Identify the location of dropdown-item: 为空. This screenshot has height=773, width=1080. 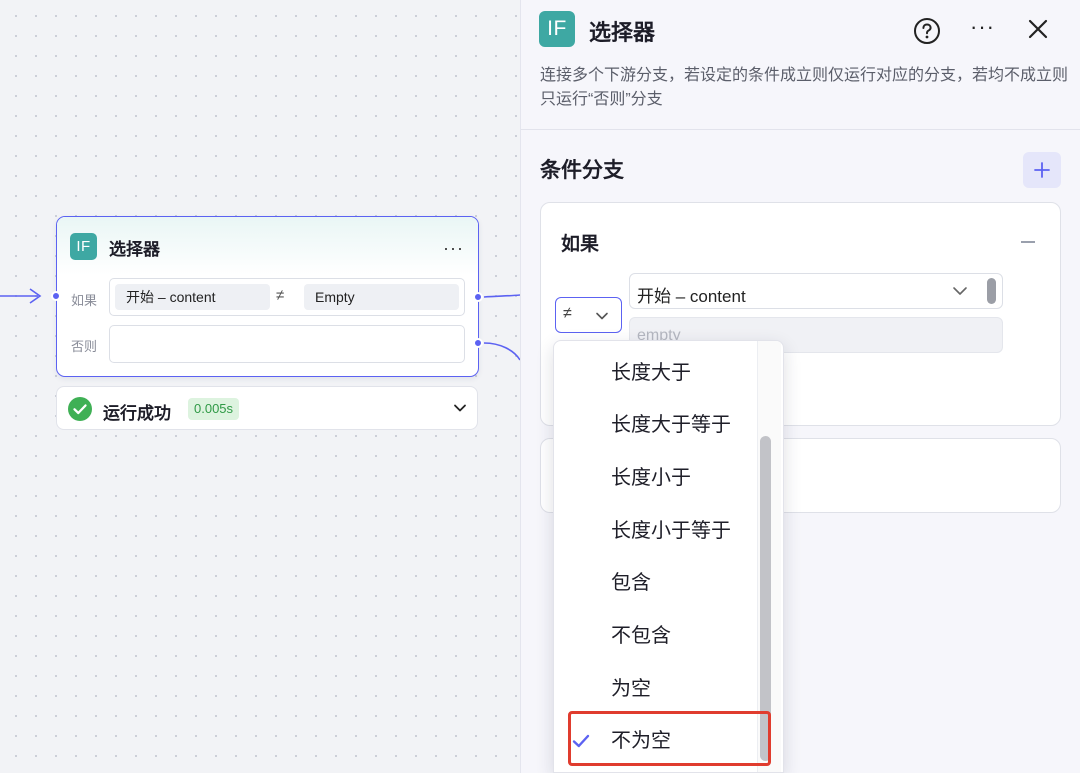
(654, 689).